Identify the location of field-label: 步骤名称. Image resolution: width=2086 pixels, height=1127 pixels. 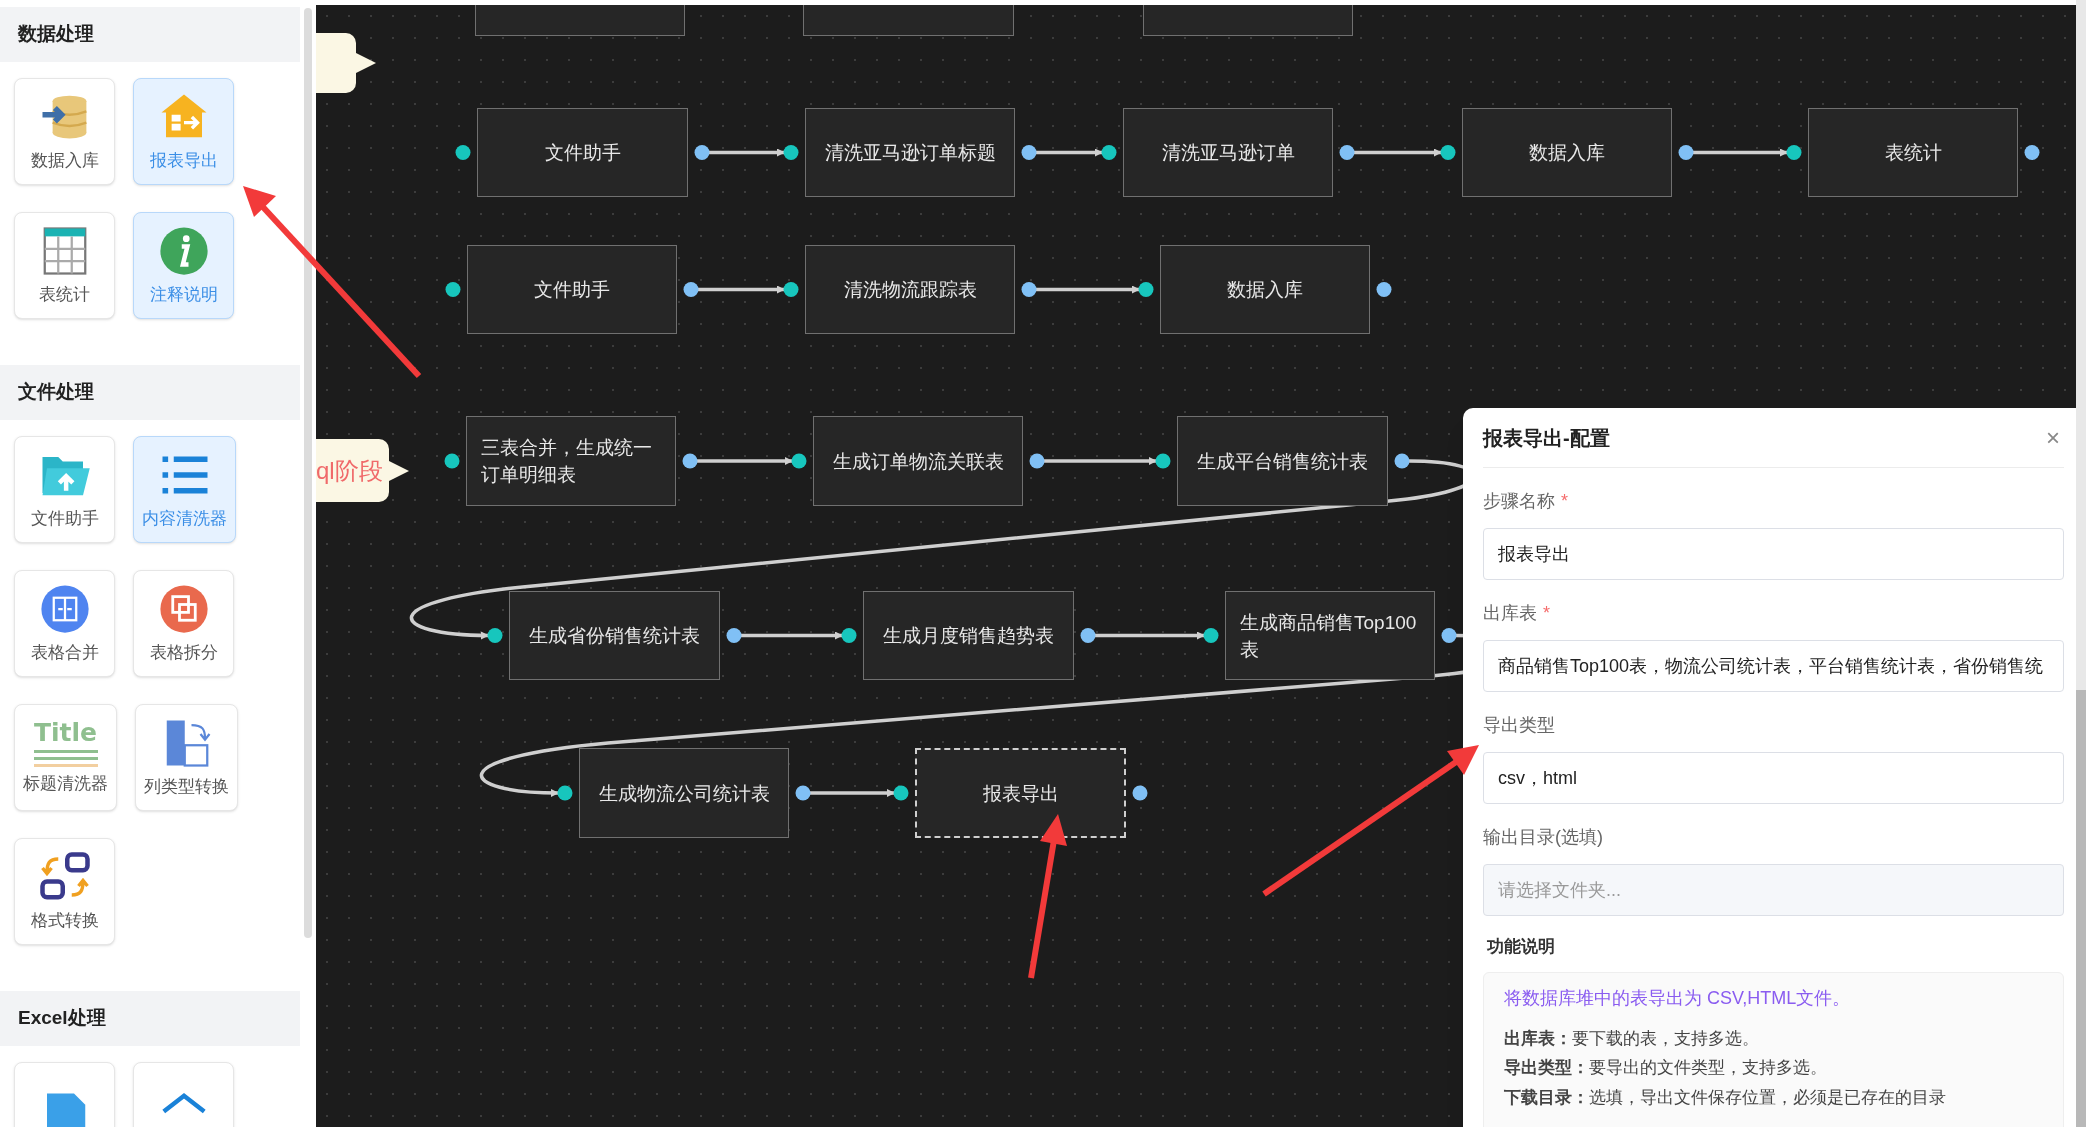
(1519, 501).